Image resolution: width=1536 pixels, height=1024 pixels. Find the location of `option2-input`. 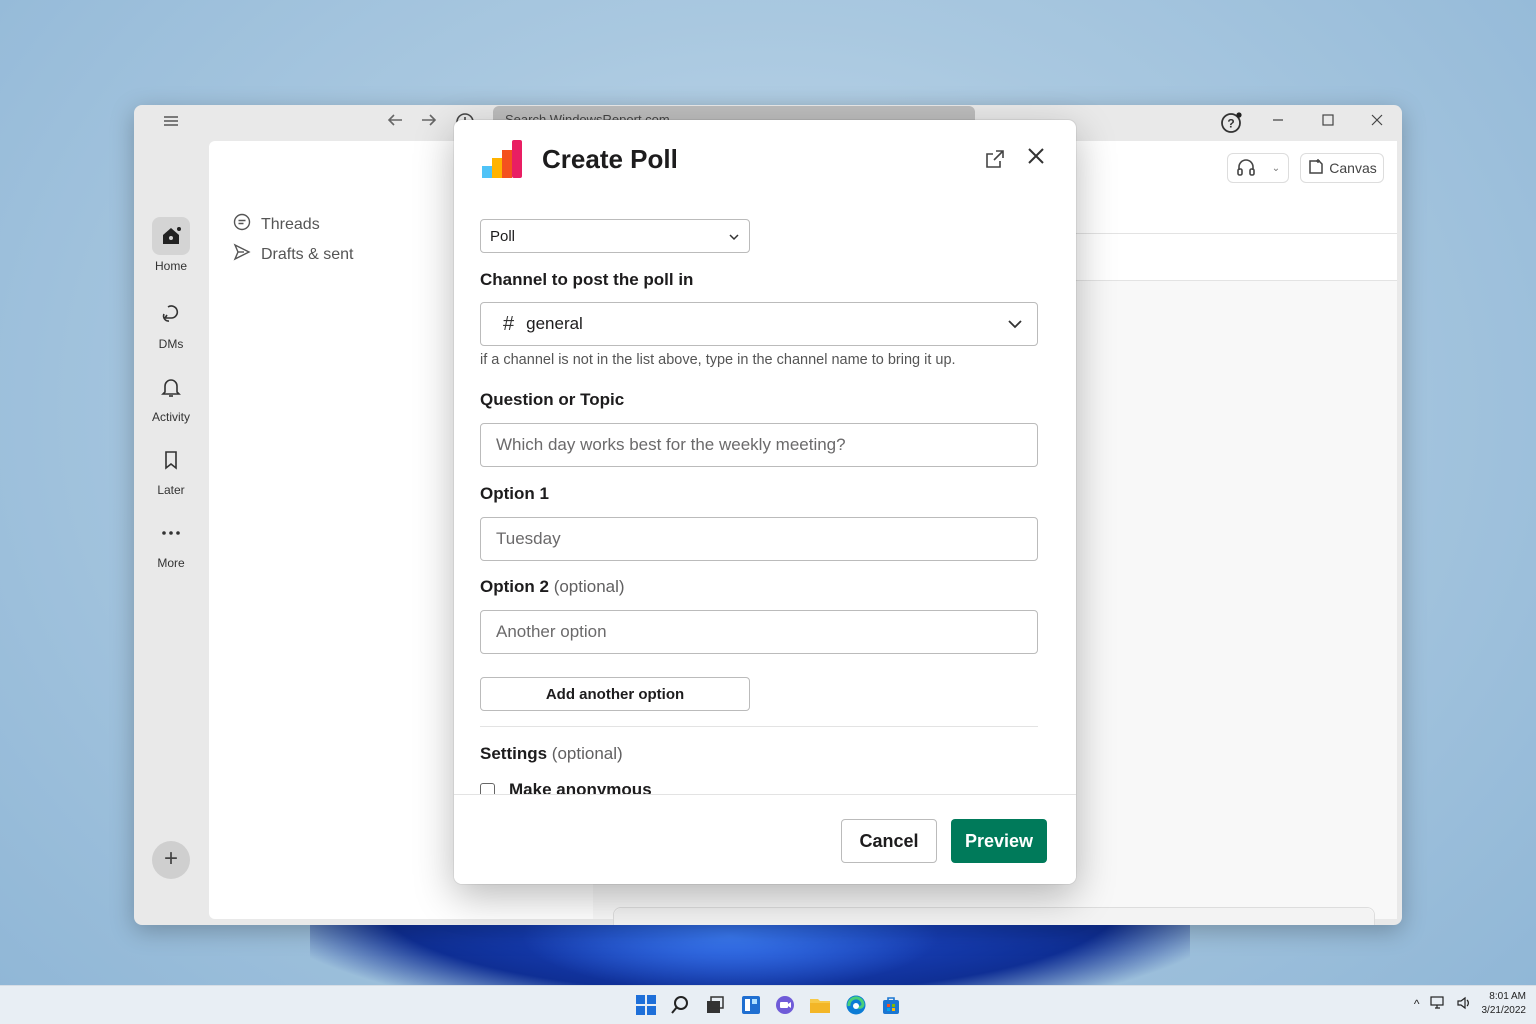

option2-input is located at coordinates (759, 632).